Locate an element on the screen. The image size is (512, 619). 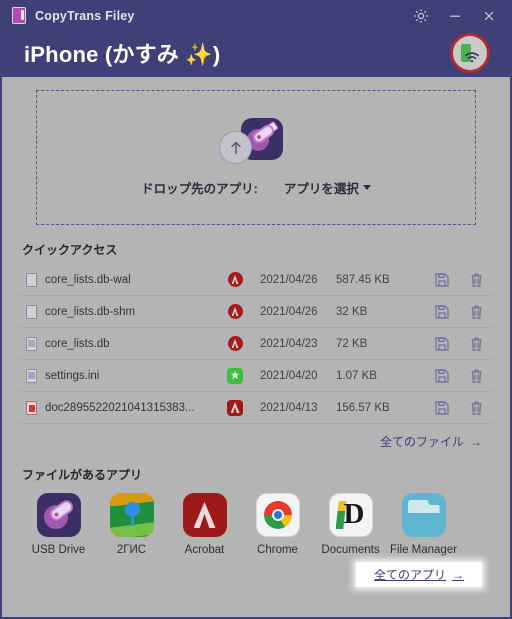
title-bar: CopyTrans Filey is located at coordinates (256, 15).